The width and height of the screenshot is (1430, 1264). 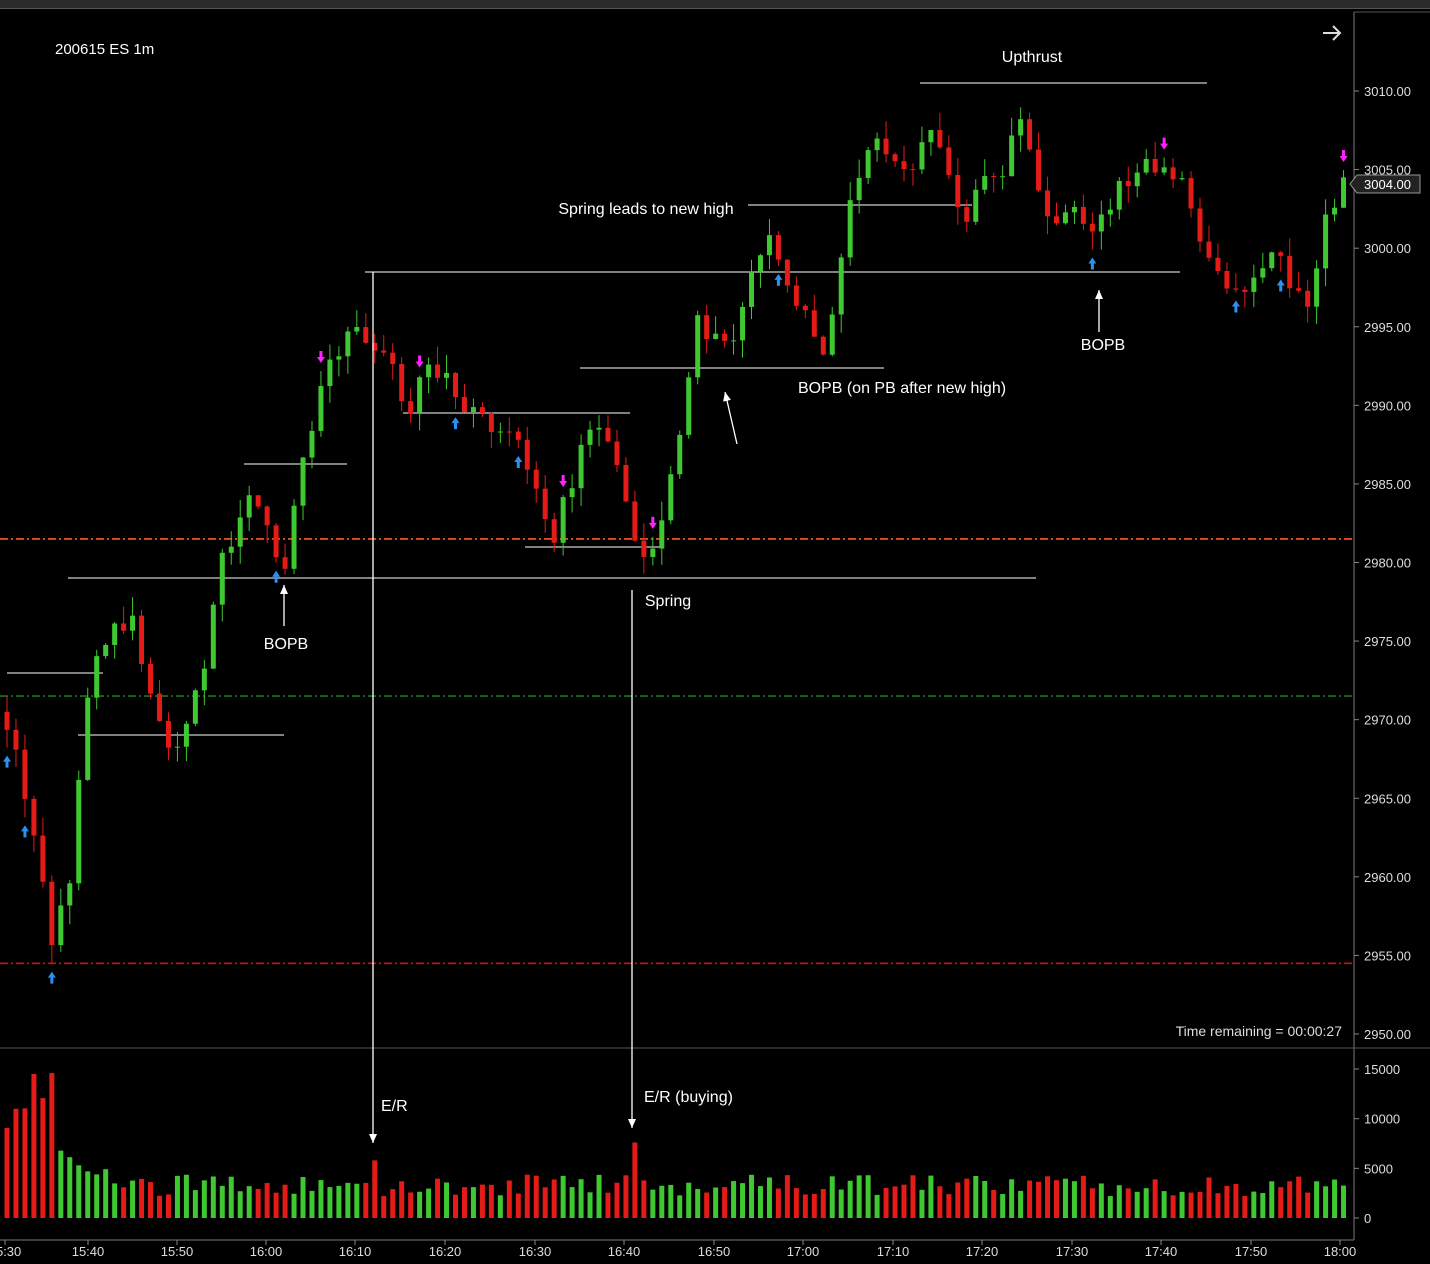 I want to click on price-tick-label: 3000.00, so click(x=1387, y=248).